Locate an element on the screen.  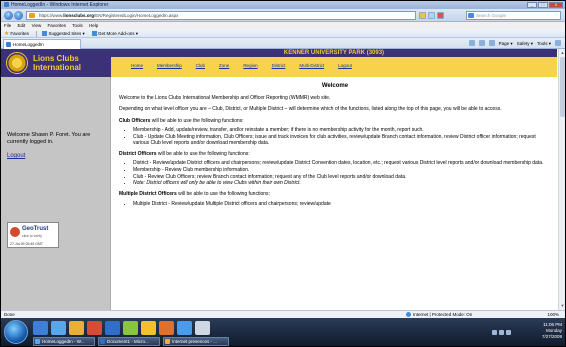
messenger-icon is located at coordinates (148, 328).